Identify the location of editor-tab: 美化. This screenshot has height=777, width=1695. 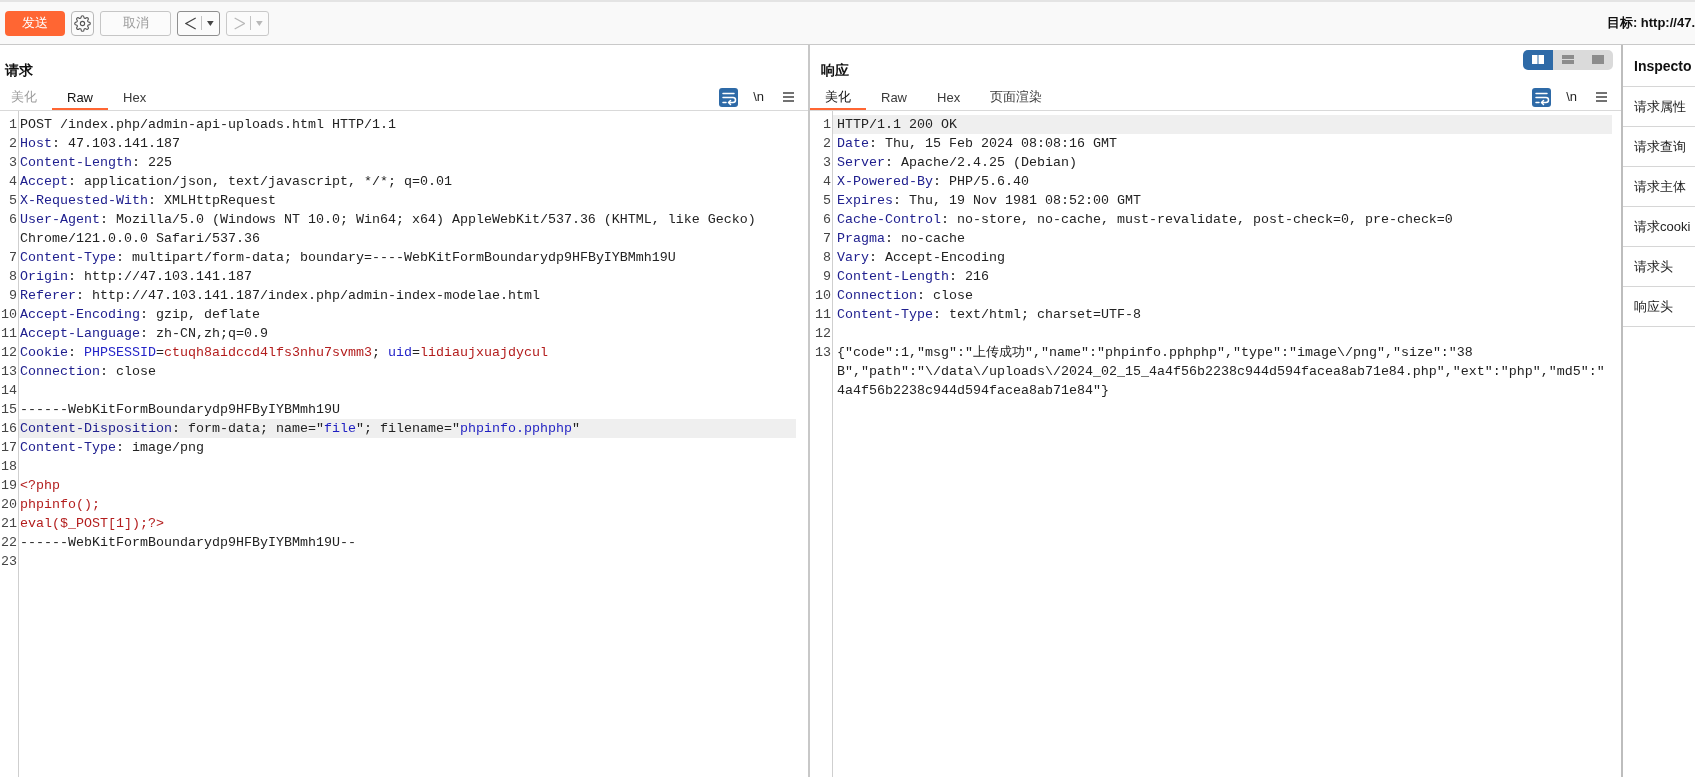
(838, 97).